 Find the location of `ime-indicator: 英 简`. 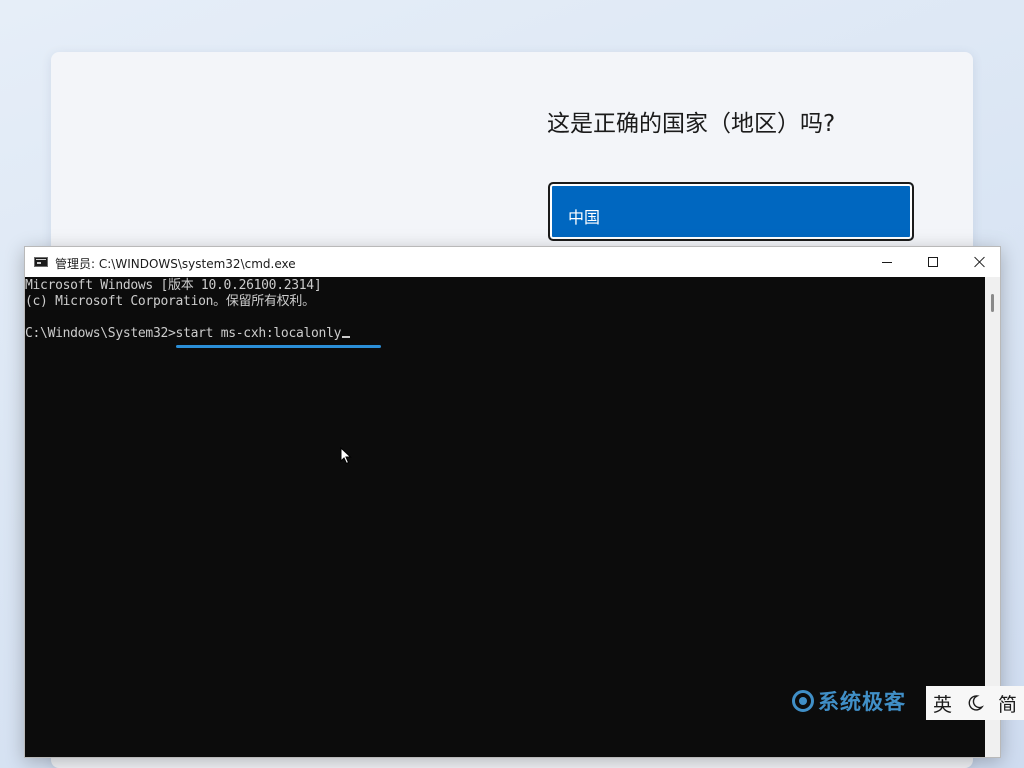

ime-indicator: 英 简 is located at coordinates (975, 703).